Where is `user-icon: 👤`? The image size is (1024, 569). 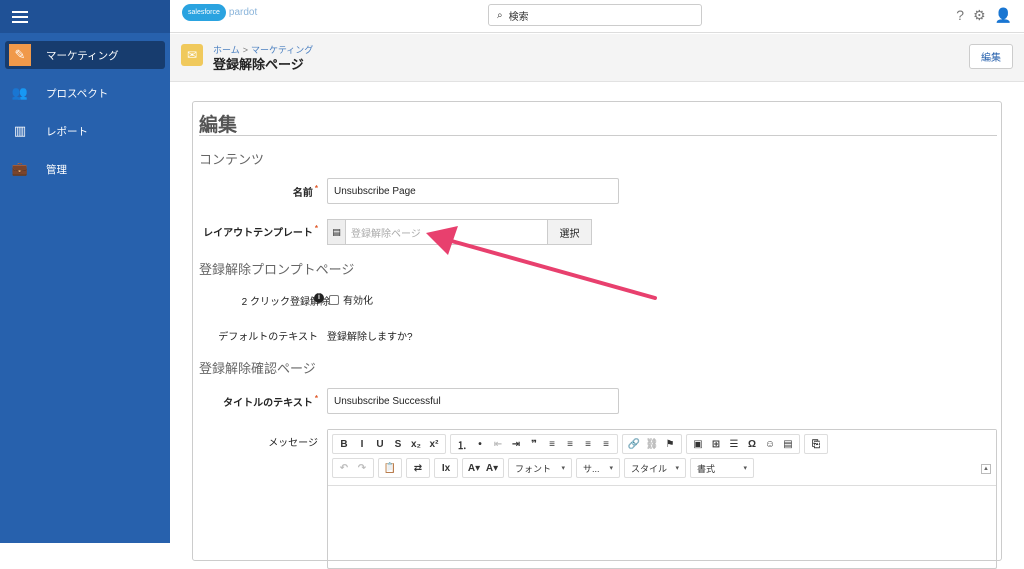 user-icon: 👤 is located at coordinates (1003, 15).